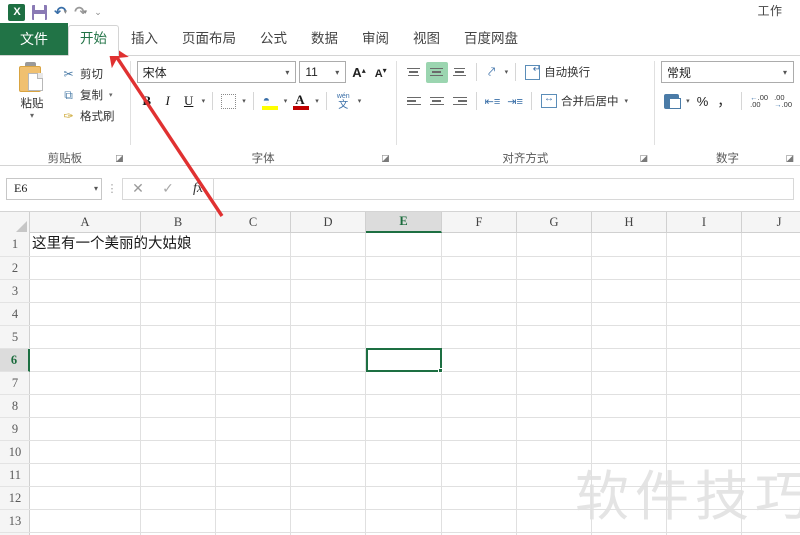 The width and height of the screenshot is (800, 535). I want to click on merge-center-button: 合并后居中 ▾, so click(583, 101).